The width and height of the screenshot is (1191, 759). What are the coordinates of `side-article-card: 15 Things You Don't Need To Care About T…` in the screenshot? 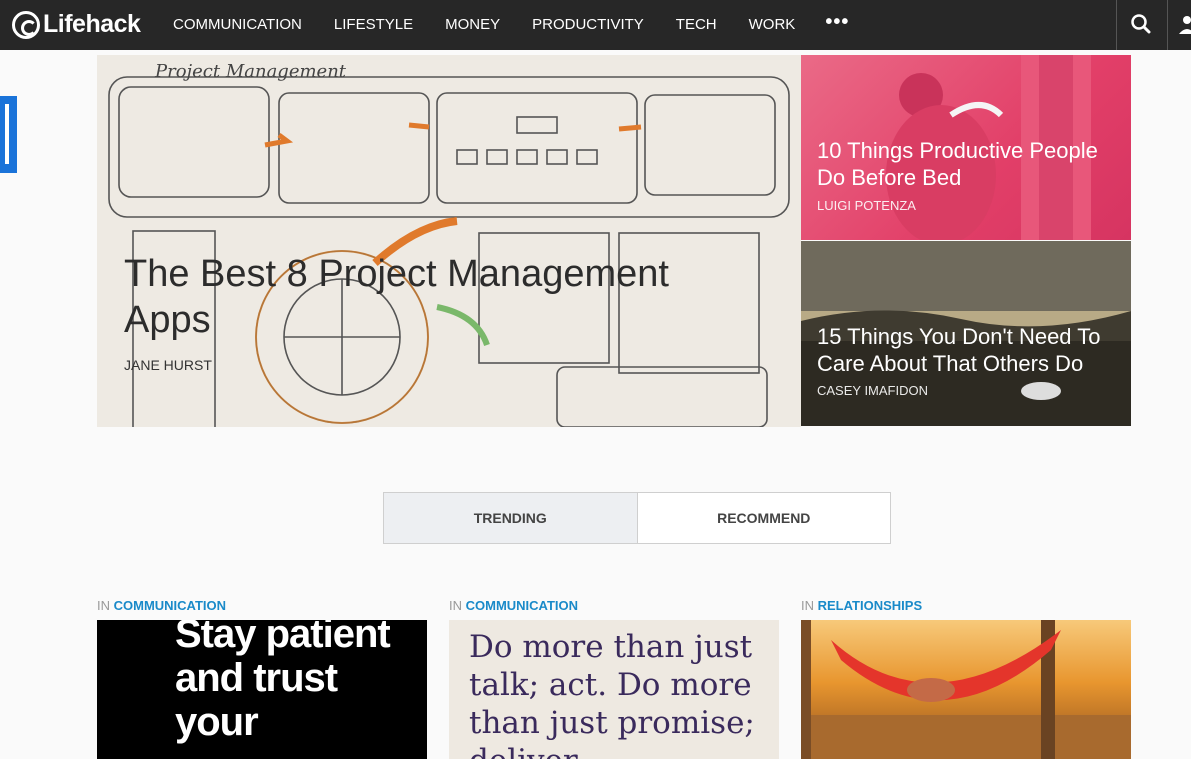 It's located at (966, 333).